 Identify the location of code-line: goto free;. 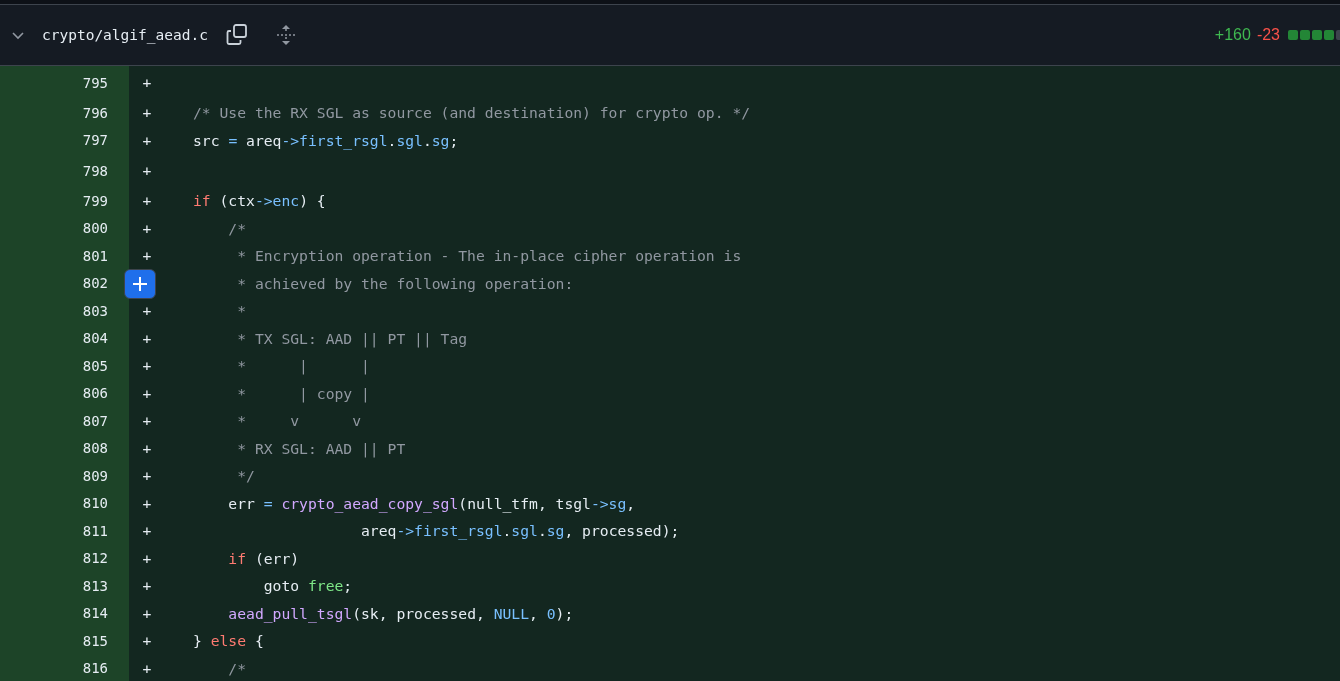
(307, 586).